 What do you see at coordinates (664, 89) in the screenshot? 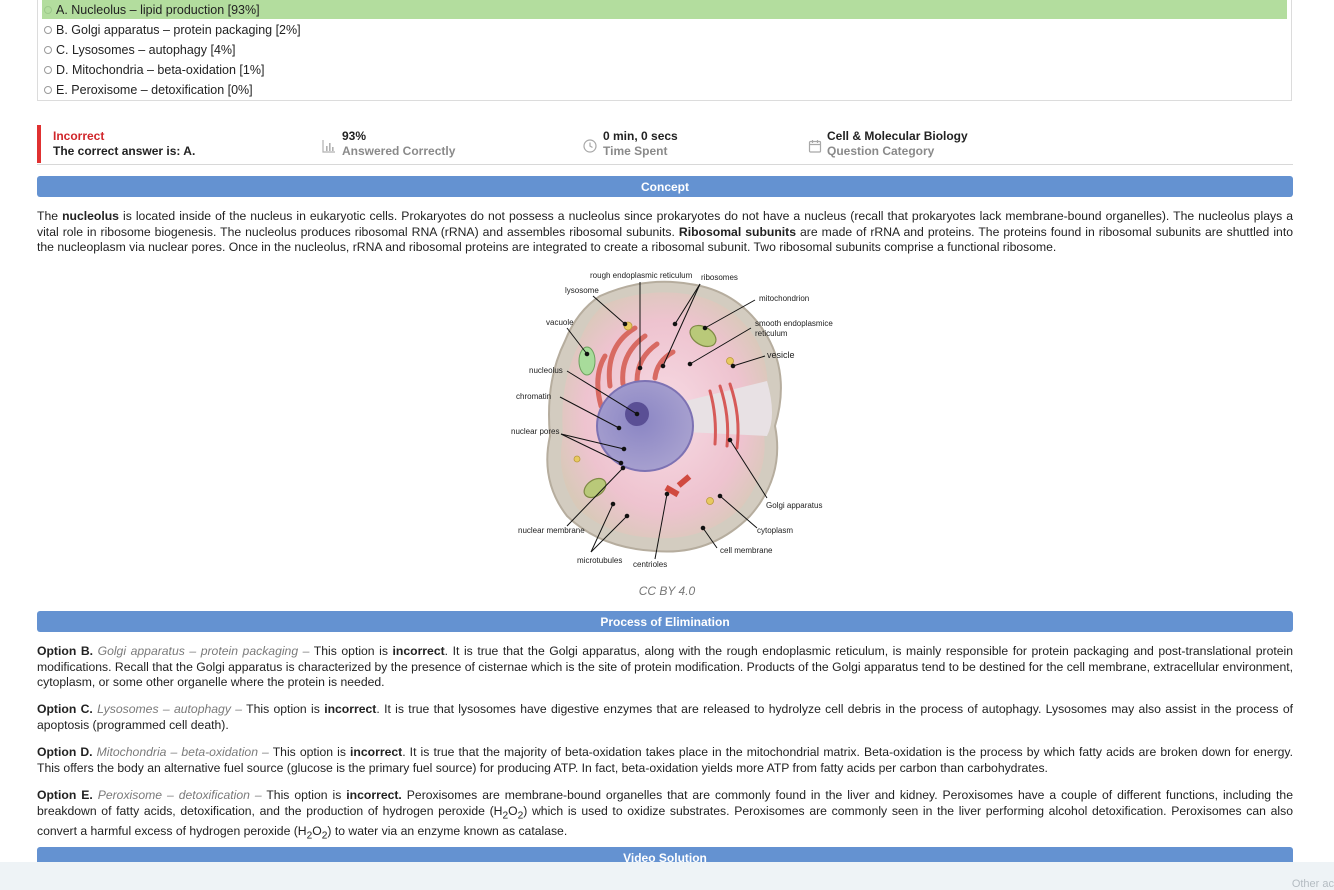
I see `answer-option-e: E. Peroxisome – detoxification [0%]` at bounding box center [664, 89].